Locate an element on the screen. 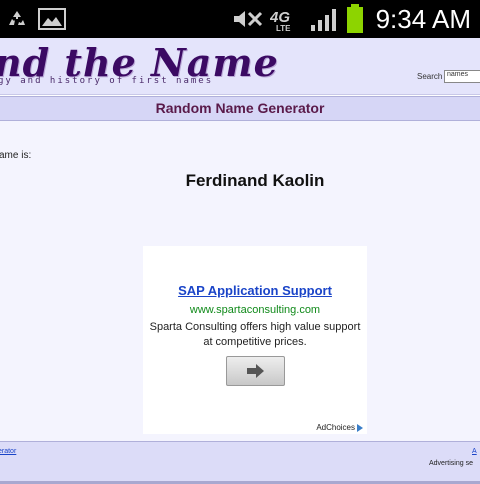 This screenshot has width=480, height=484. ad-go-button is located at coordinates (255, 371).